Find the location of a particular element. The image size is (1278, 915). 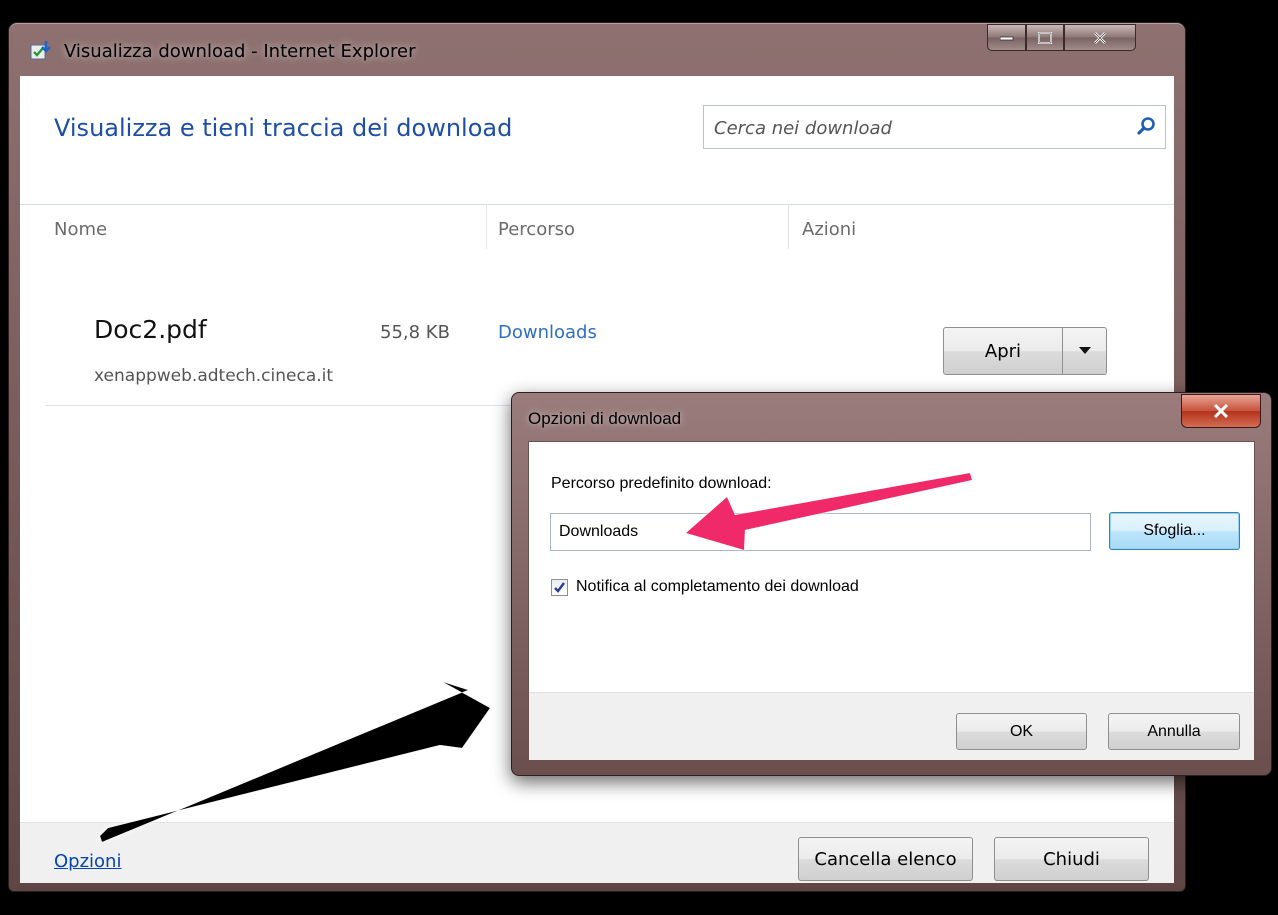

column-header-location: Percorso is located at coordinates (536, 229).